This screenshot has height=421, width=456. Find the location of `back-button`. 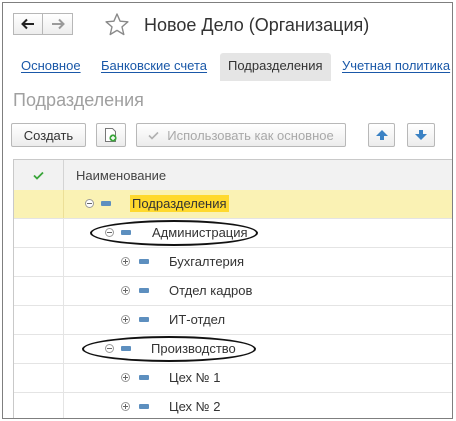

back-button is located at coordinates (28, 24).